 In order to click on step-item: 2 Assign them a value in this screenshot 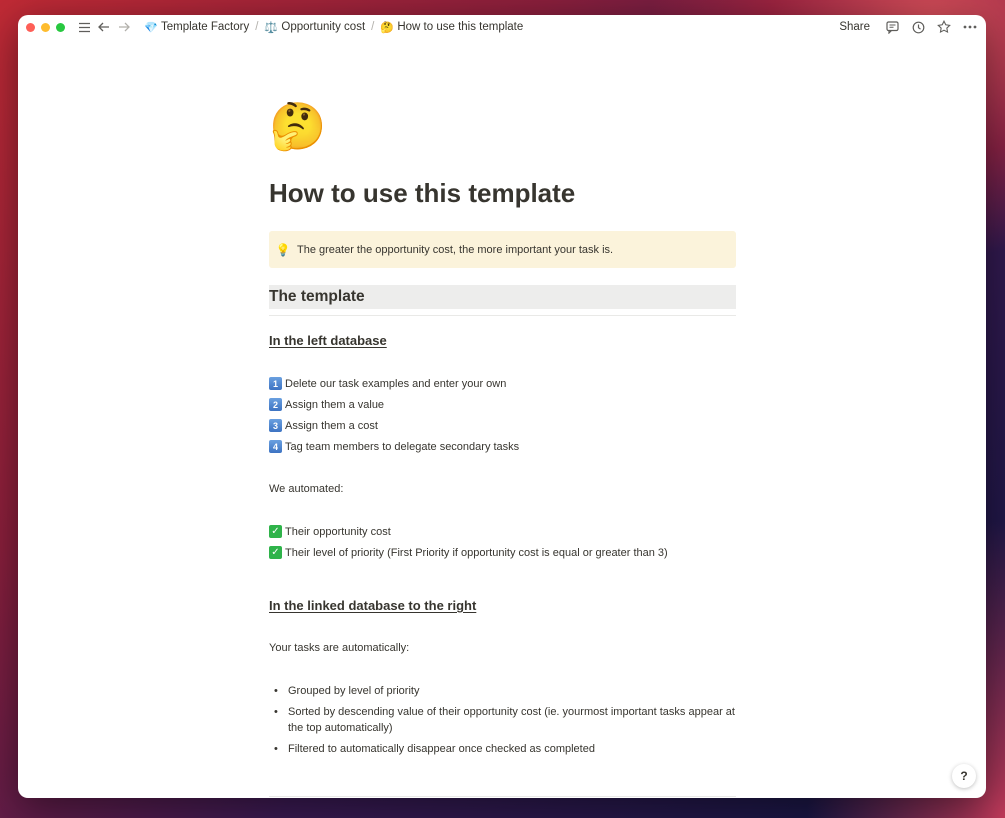, I will do `click(326, 404)`.